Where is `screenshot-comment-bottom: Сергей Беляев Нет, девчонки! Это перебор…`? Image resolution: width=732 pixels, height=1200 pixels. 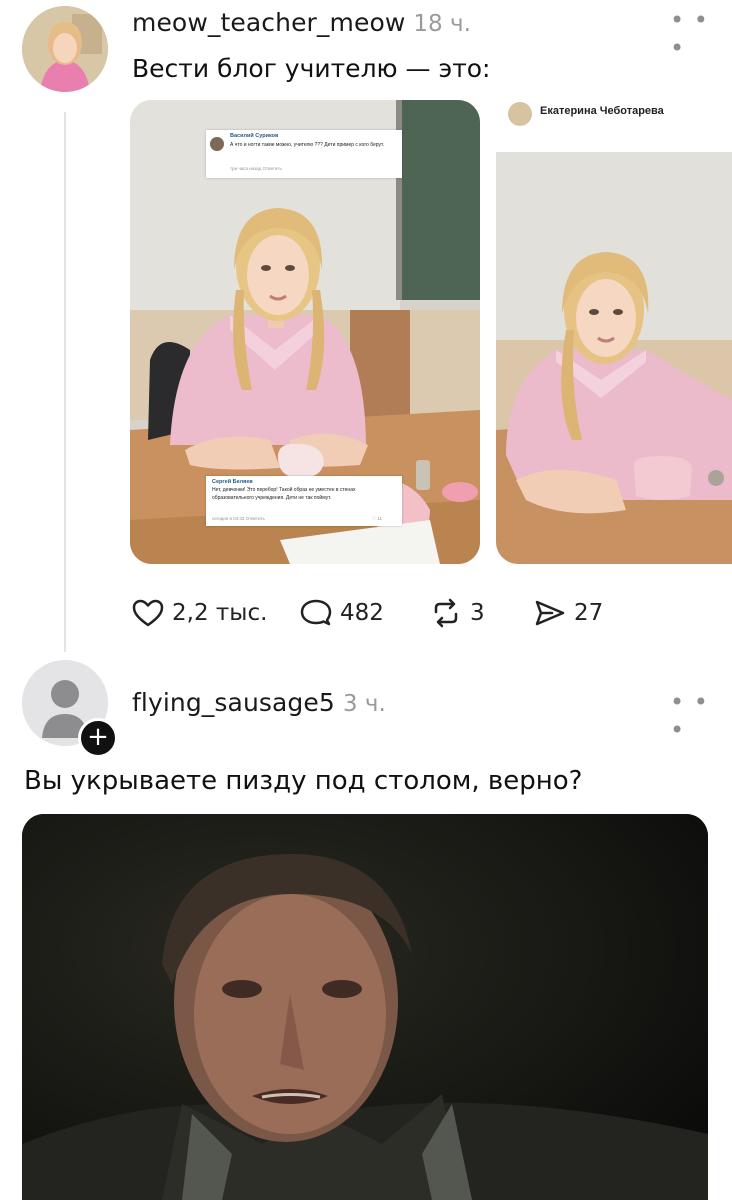
screenshot-comment-bottom: Сергей Беляев Нет, девчонки! Это перебор… is located at coordinates (304, 501).